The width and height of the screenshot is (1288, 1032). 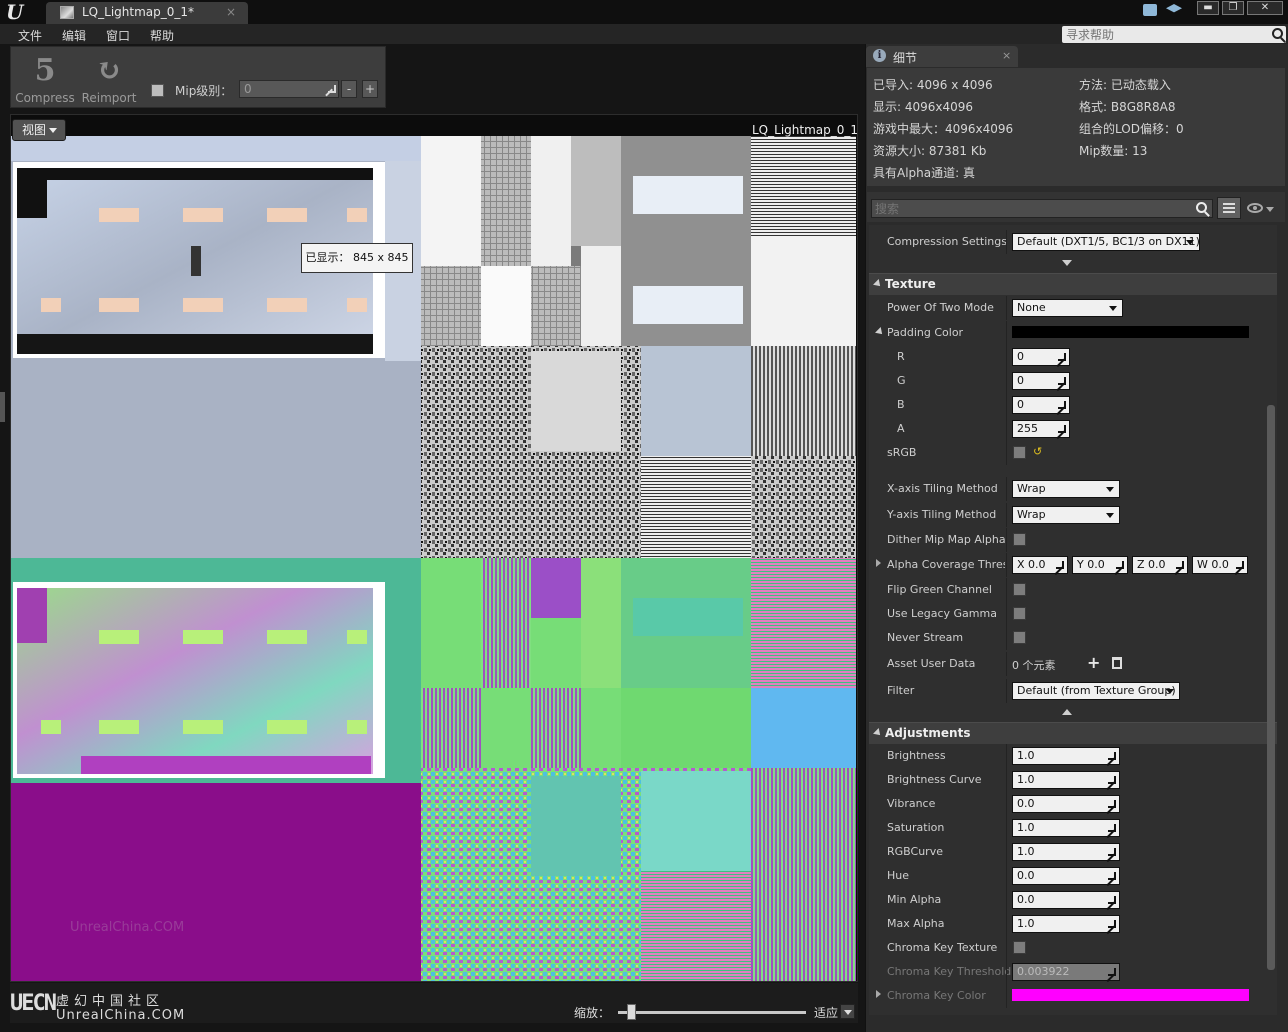 I want to click on filter-row: Filter Default (from Texture Group), so click(x=1073, y=691).